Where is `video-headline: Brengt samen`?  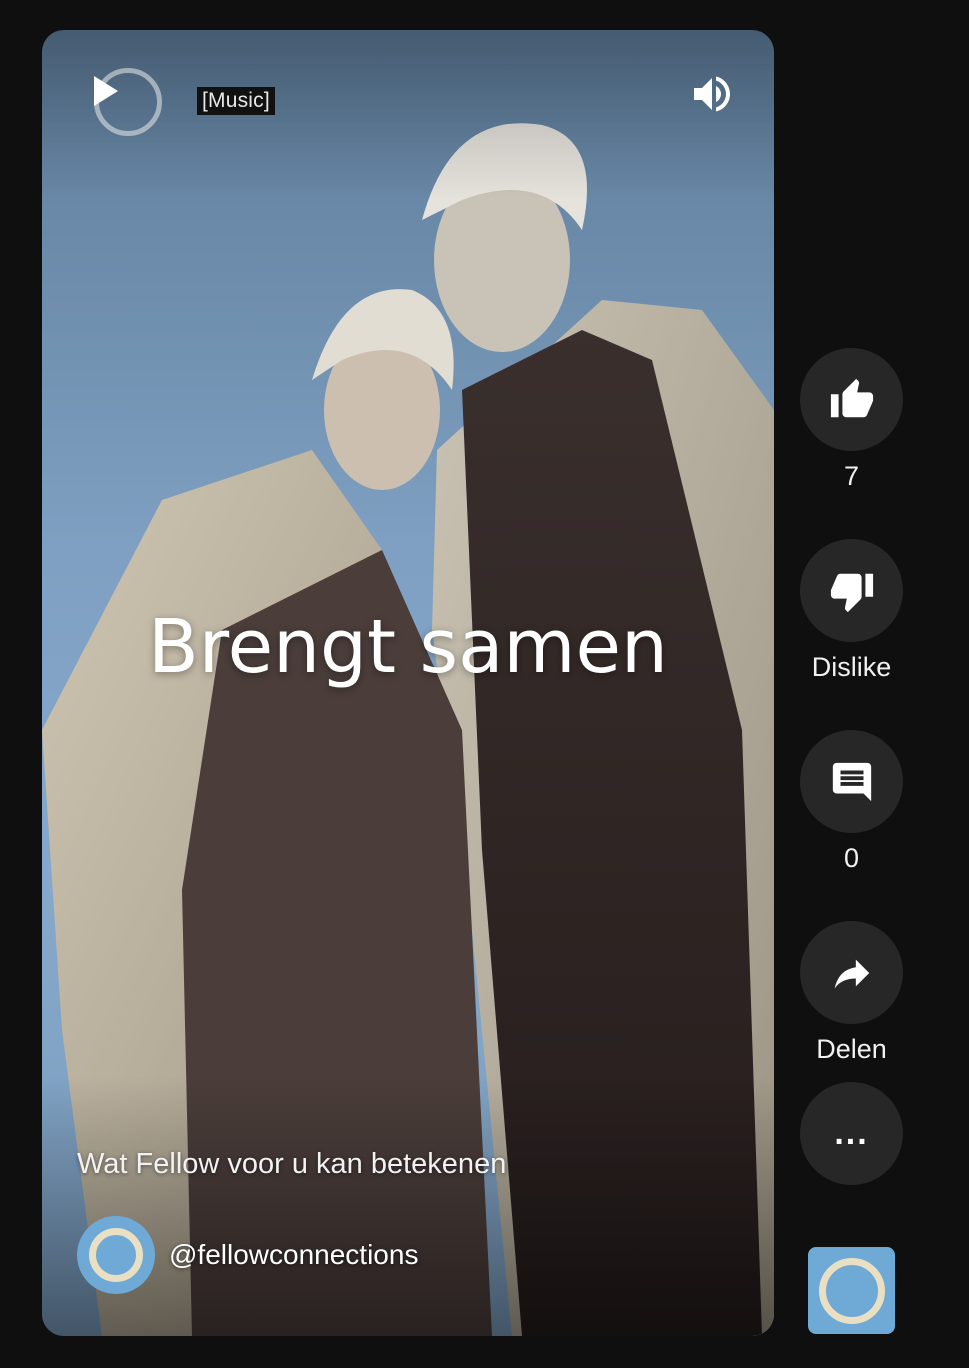 video-headline: Brengt samen is located at coordinates (408, 647).